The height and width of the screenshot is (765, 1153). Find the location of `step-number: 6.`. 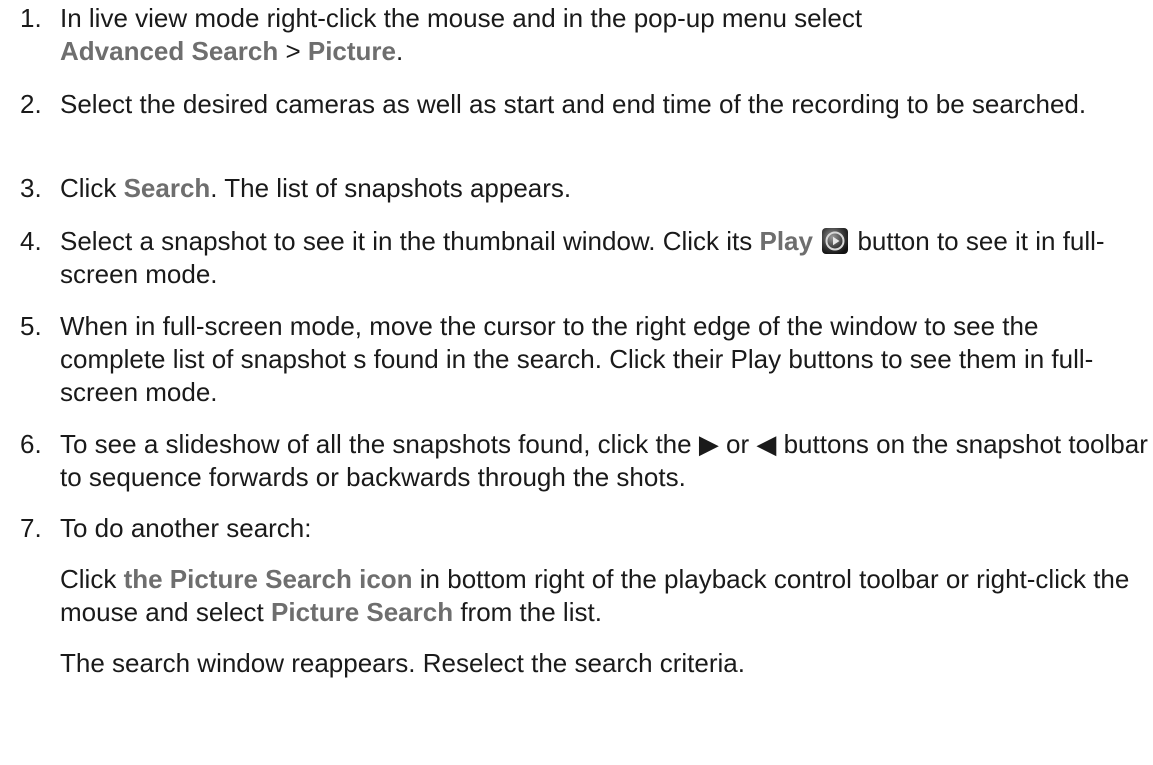

step-number: 6. is located at coordinates (31, 444).